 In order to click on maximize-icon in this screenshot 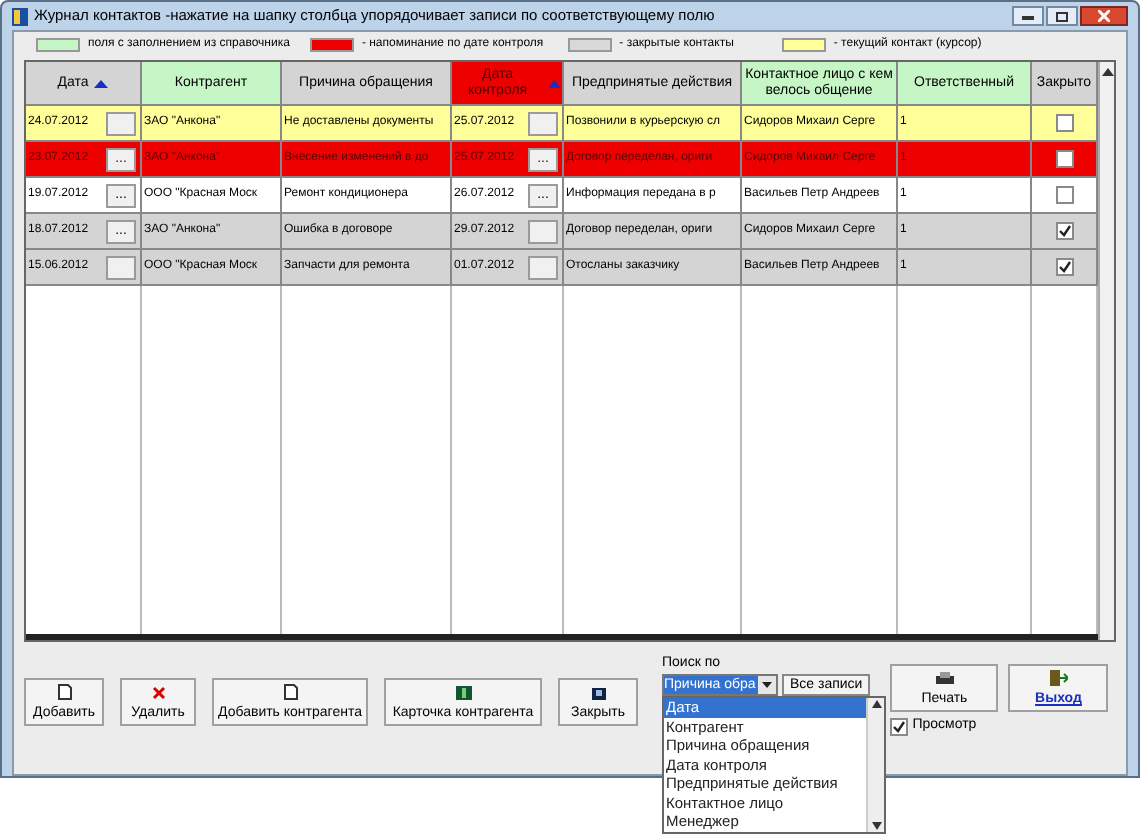, I will do `click(1062, 16)`.